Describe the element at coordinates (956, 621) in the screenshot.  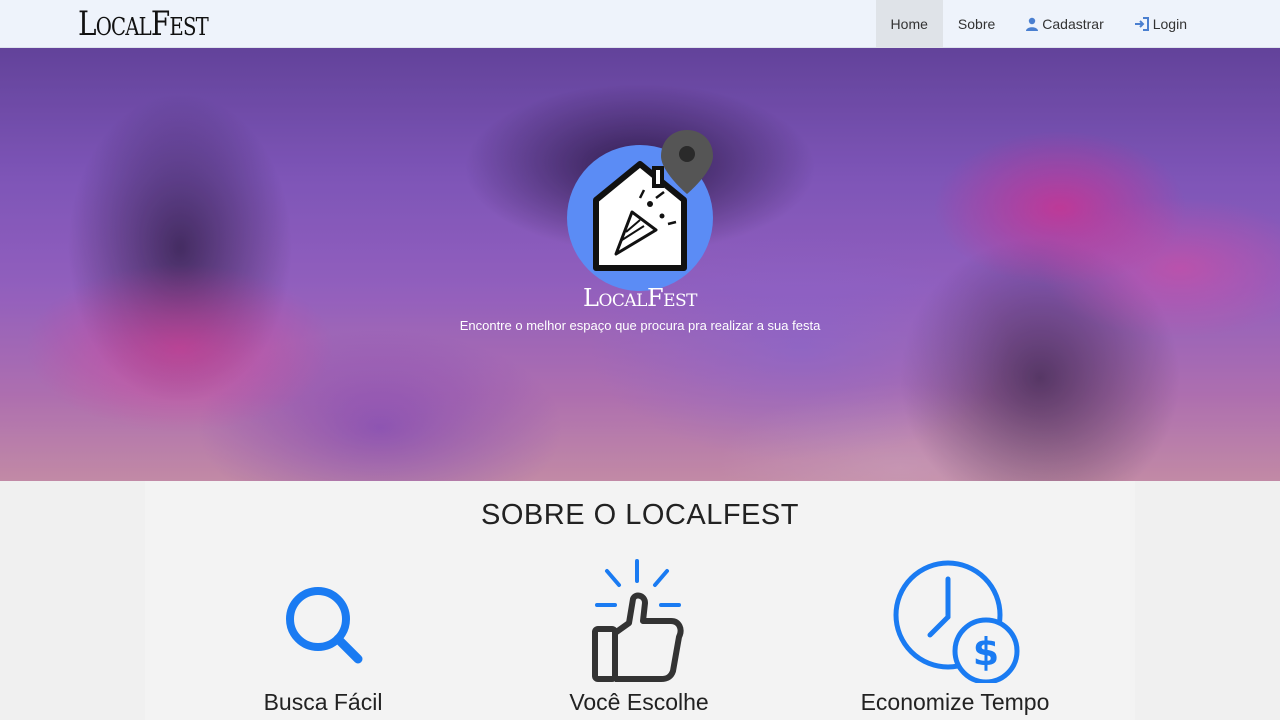
I see `clock-dollar-icon: $` at that location.